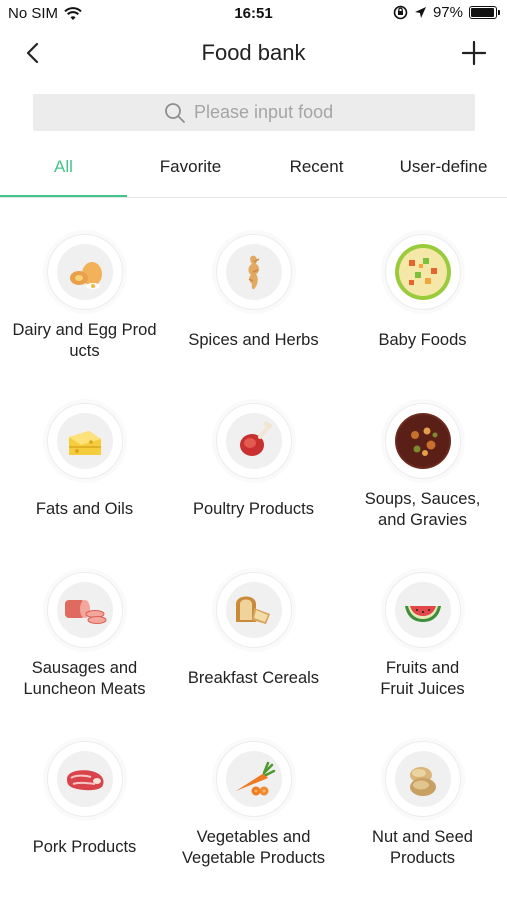  What do you see at coordinates (422, 499) in the screenshot?
I see `category-label-line1: Soups, Sauces,` at bounding box center [422, 499].